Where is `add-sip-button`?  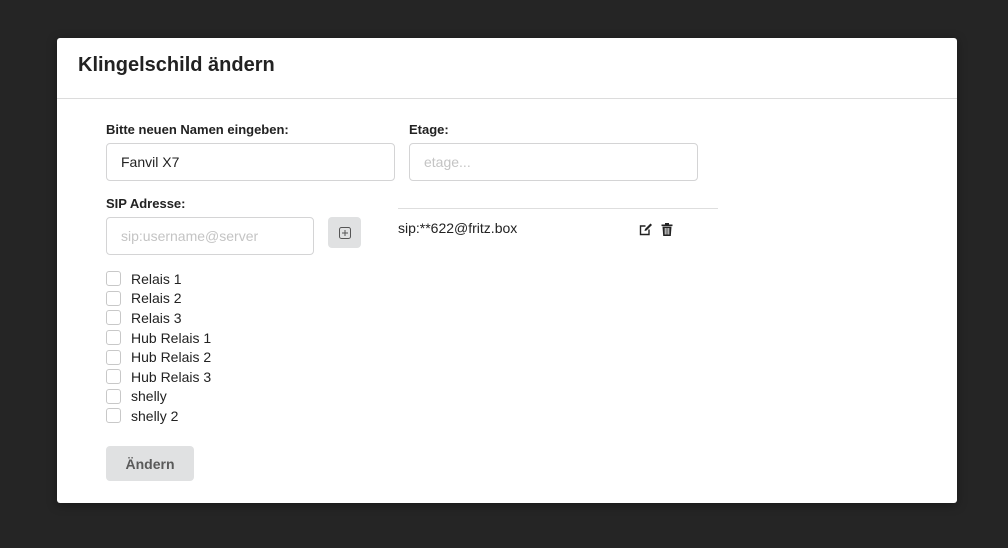 add-sip-button is located at coordinates (344, 232).